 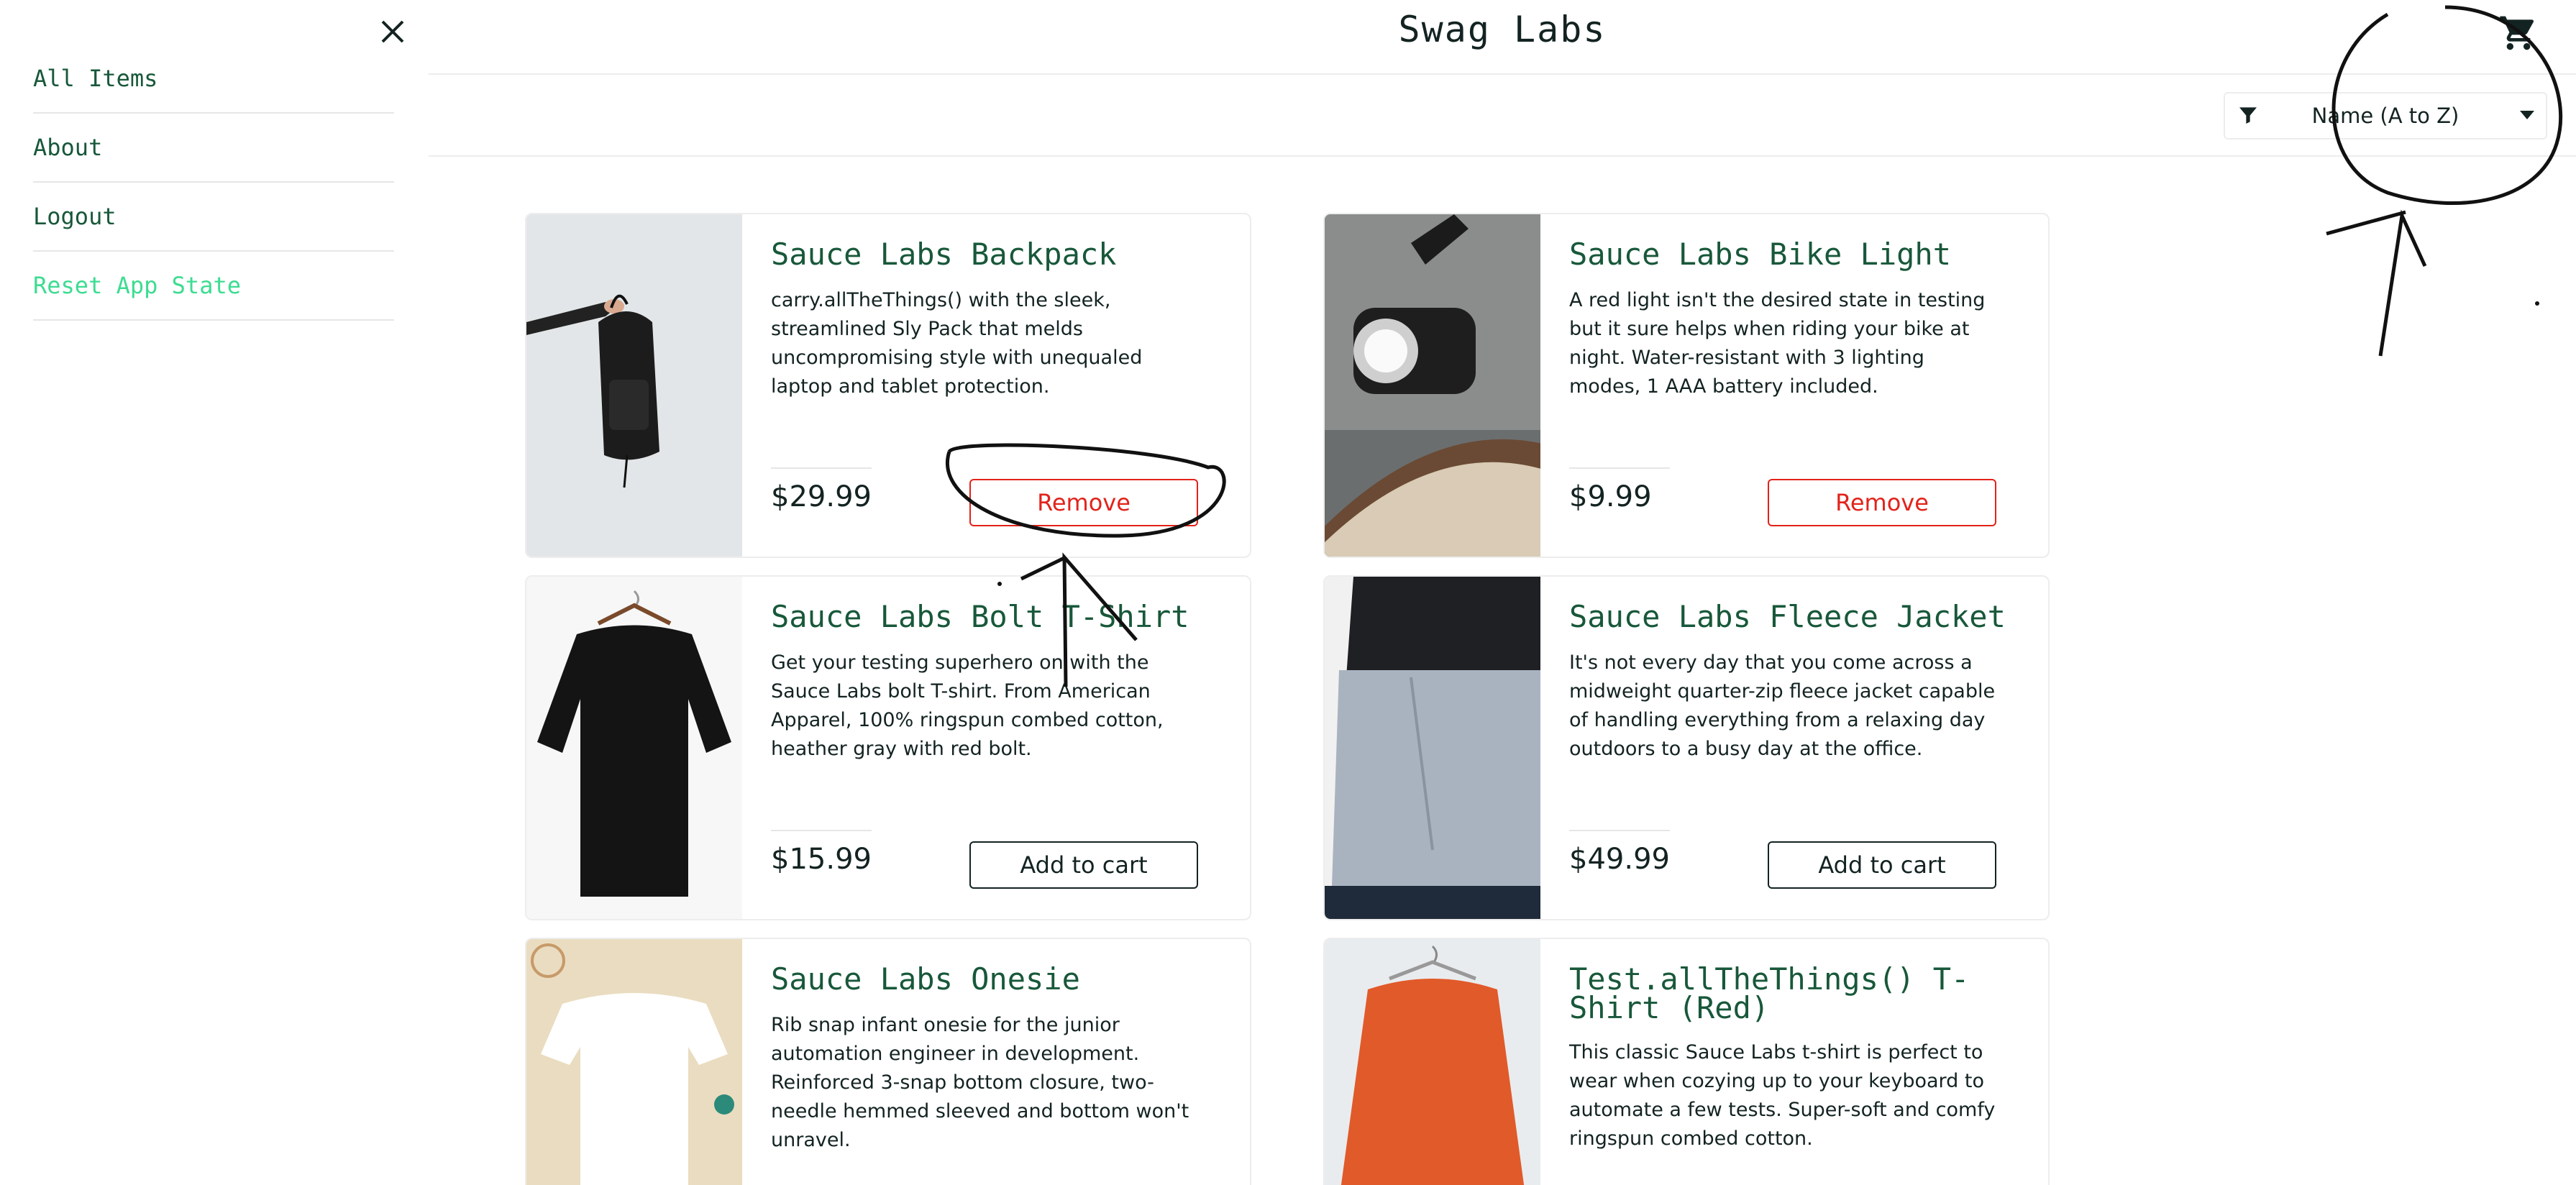 I want to click on product-name: Sauce Labs Fleece Jacket, so click(x=1799, y=617).